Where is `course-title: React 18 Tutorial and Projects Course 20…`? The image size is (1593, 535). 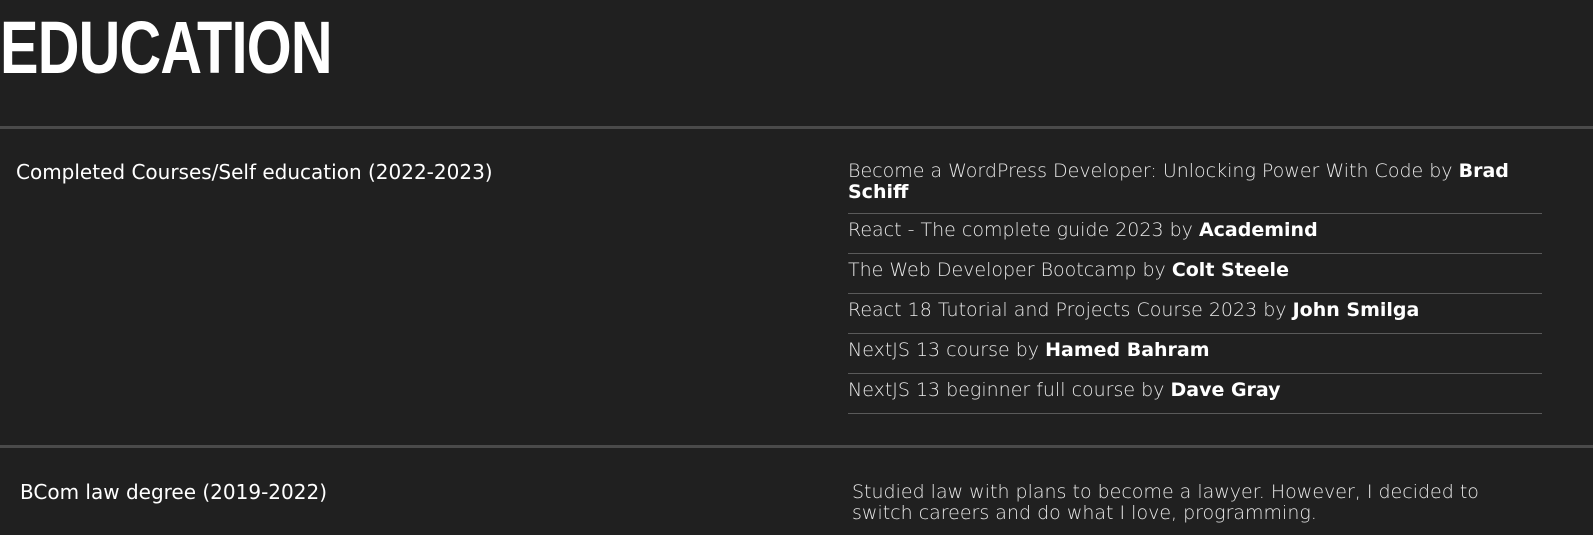
course-title: React 18 Tutorial and Projects Course 20… is located at coordinates (1053, 310).